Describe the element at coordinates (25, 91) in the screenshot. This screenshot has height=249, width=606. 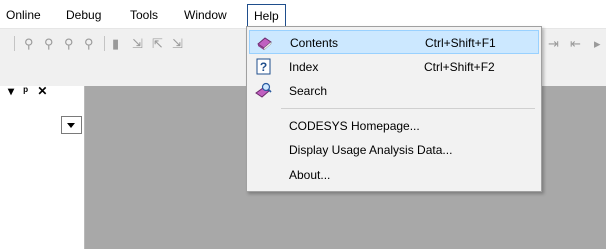
I see `pin-icon: ᵖ` at that location.